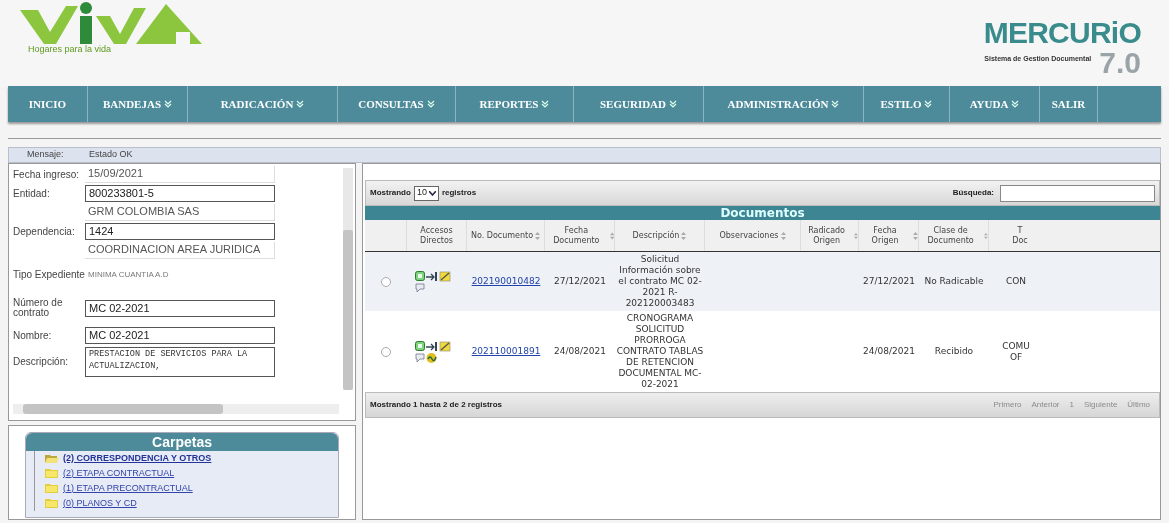  Describe the element at coordinates (47, 174) in the screenshot. I see `field-label: Fecha ingreso:` at that location.